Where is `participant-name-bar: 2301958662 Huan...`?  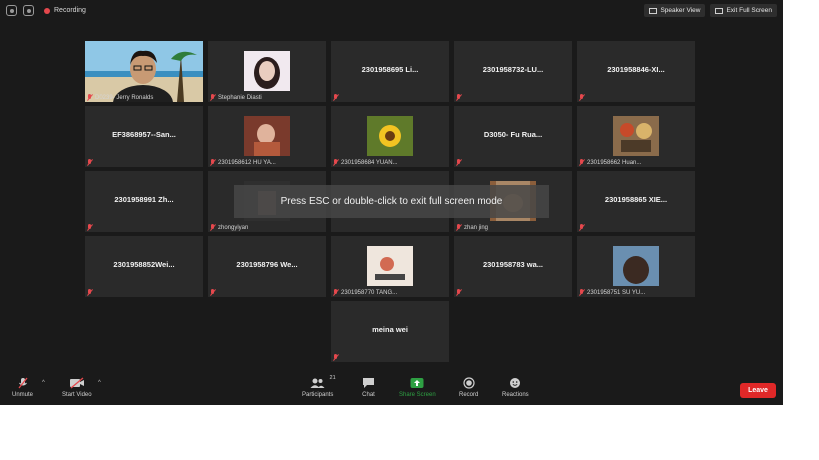 participant-name-bar: 2301958662 Huan... is located at coordinates (610, 162).